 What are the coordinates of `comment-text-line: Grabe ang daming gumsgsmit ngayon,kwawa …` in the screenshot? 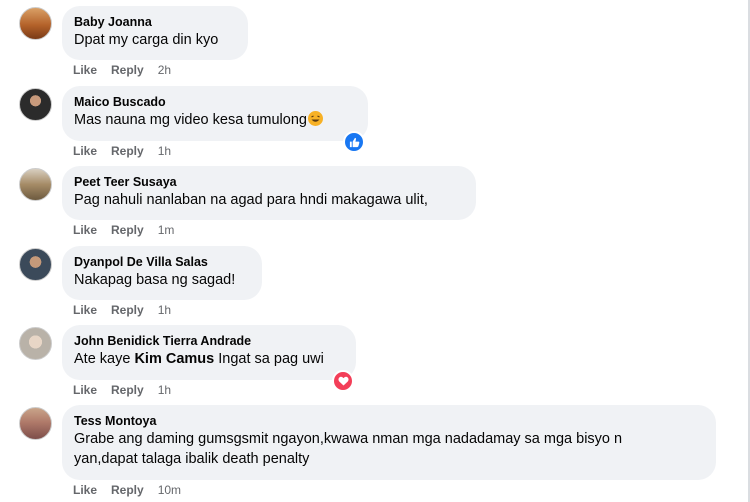 It's located at (348, 439).